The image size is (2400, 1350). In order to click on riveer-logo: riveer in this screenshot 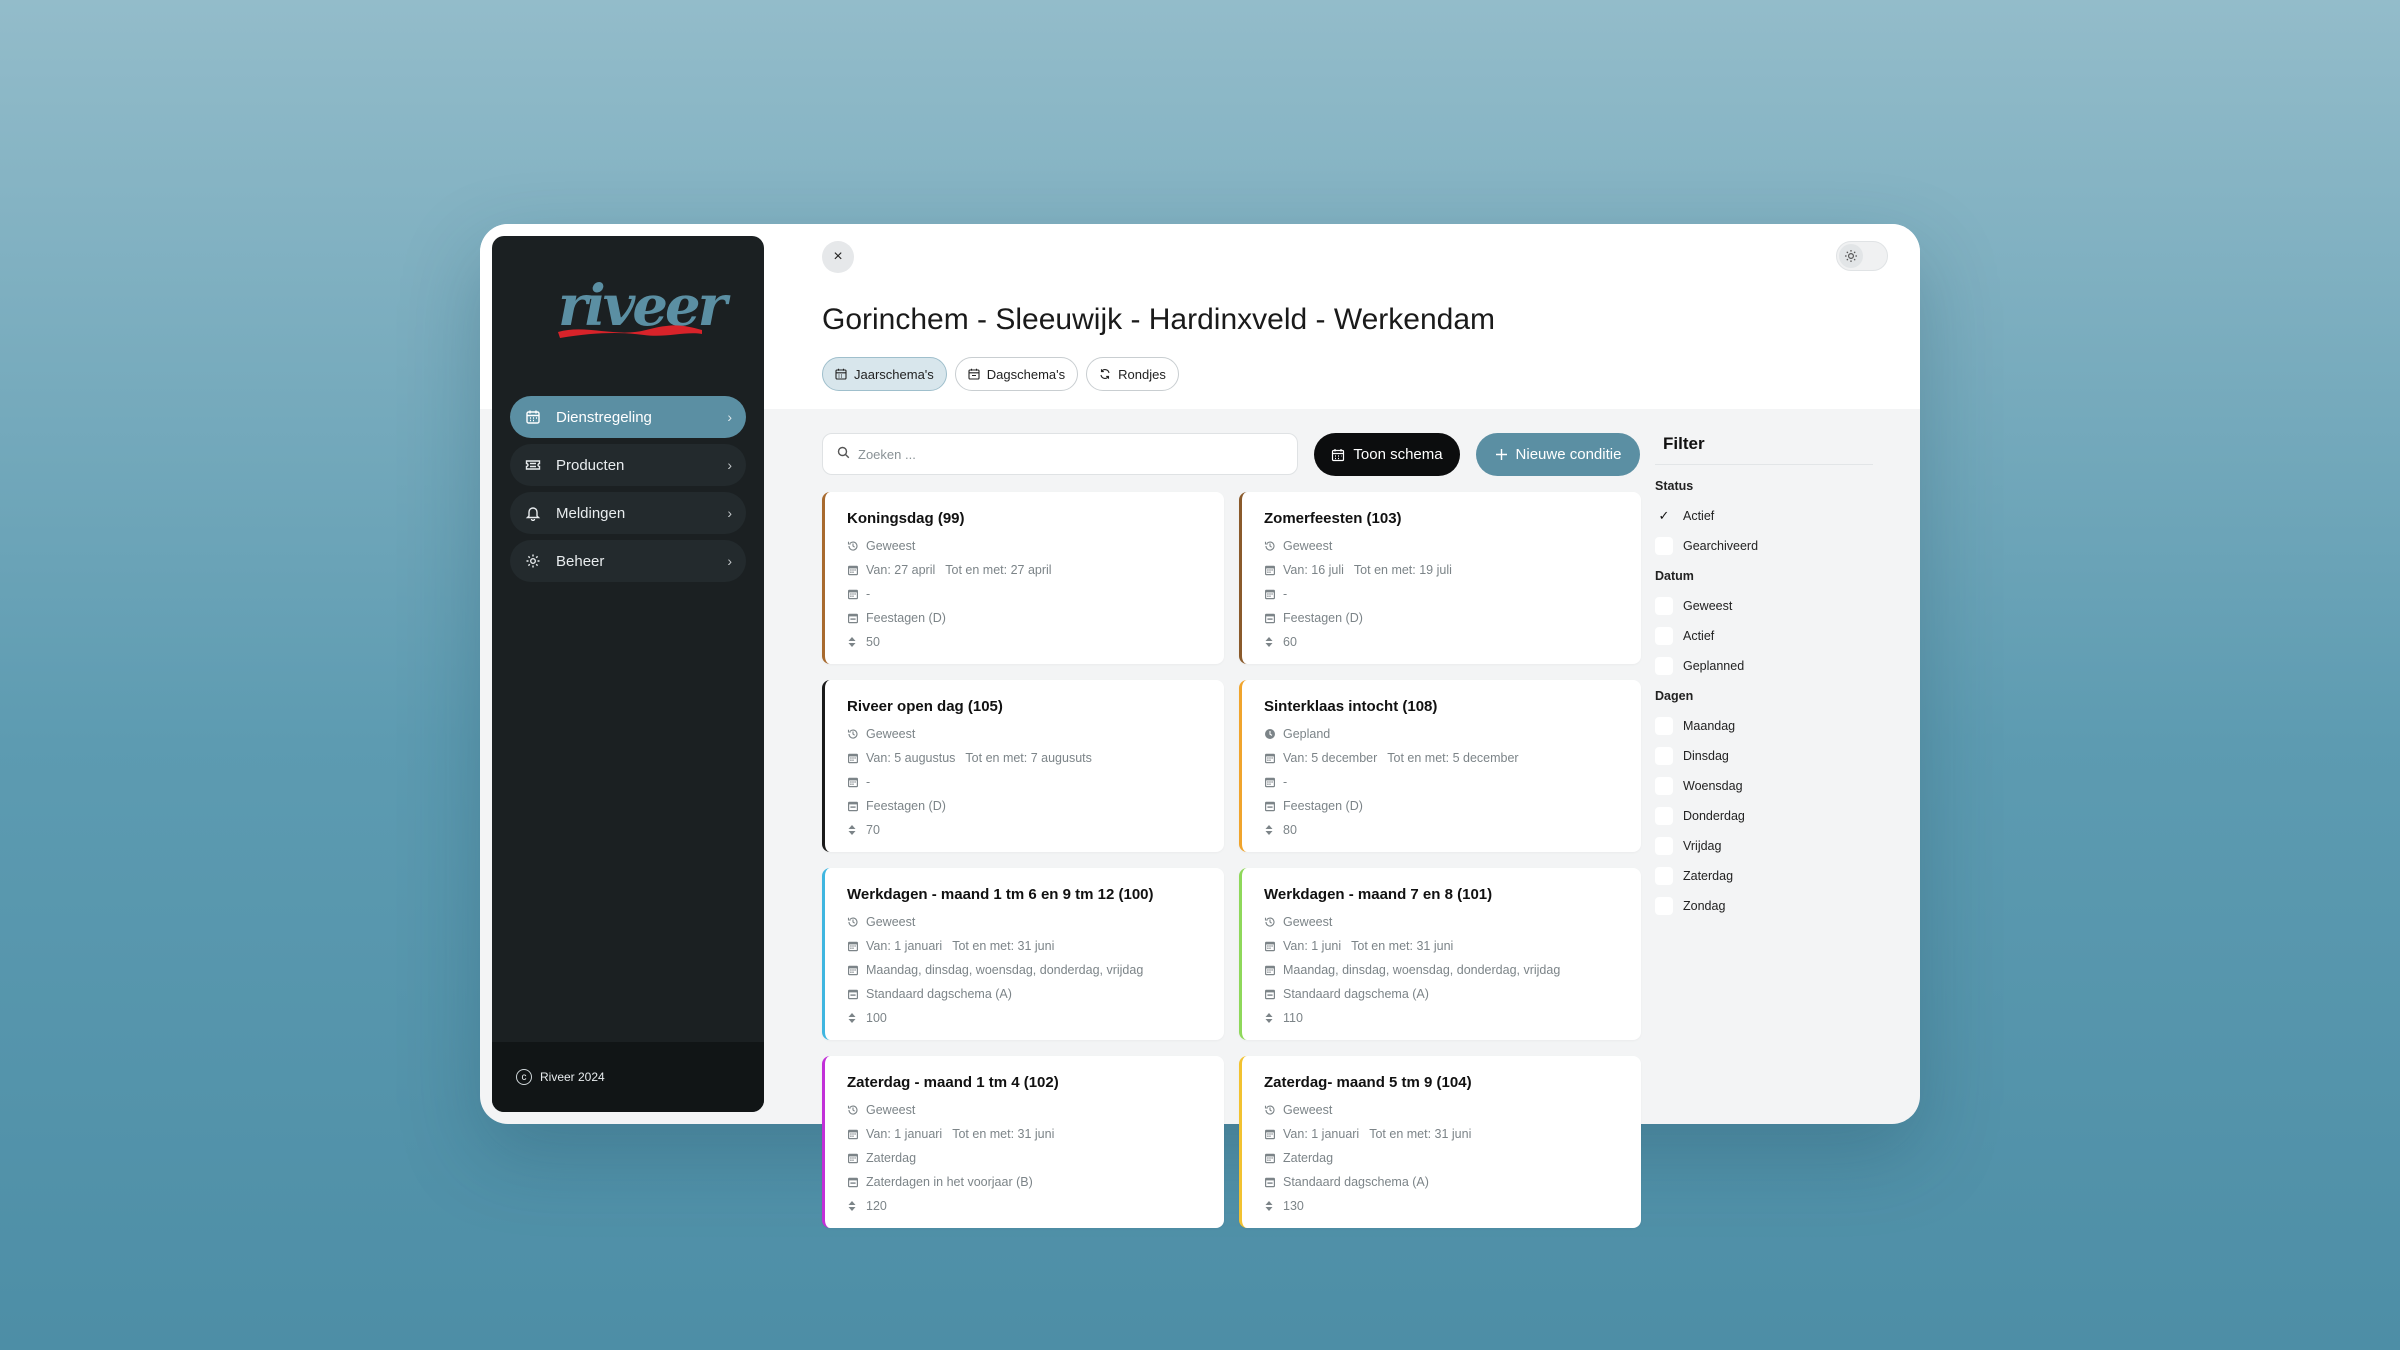, I will do `click(641, 313)`.